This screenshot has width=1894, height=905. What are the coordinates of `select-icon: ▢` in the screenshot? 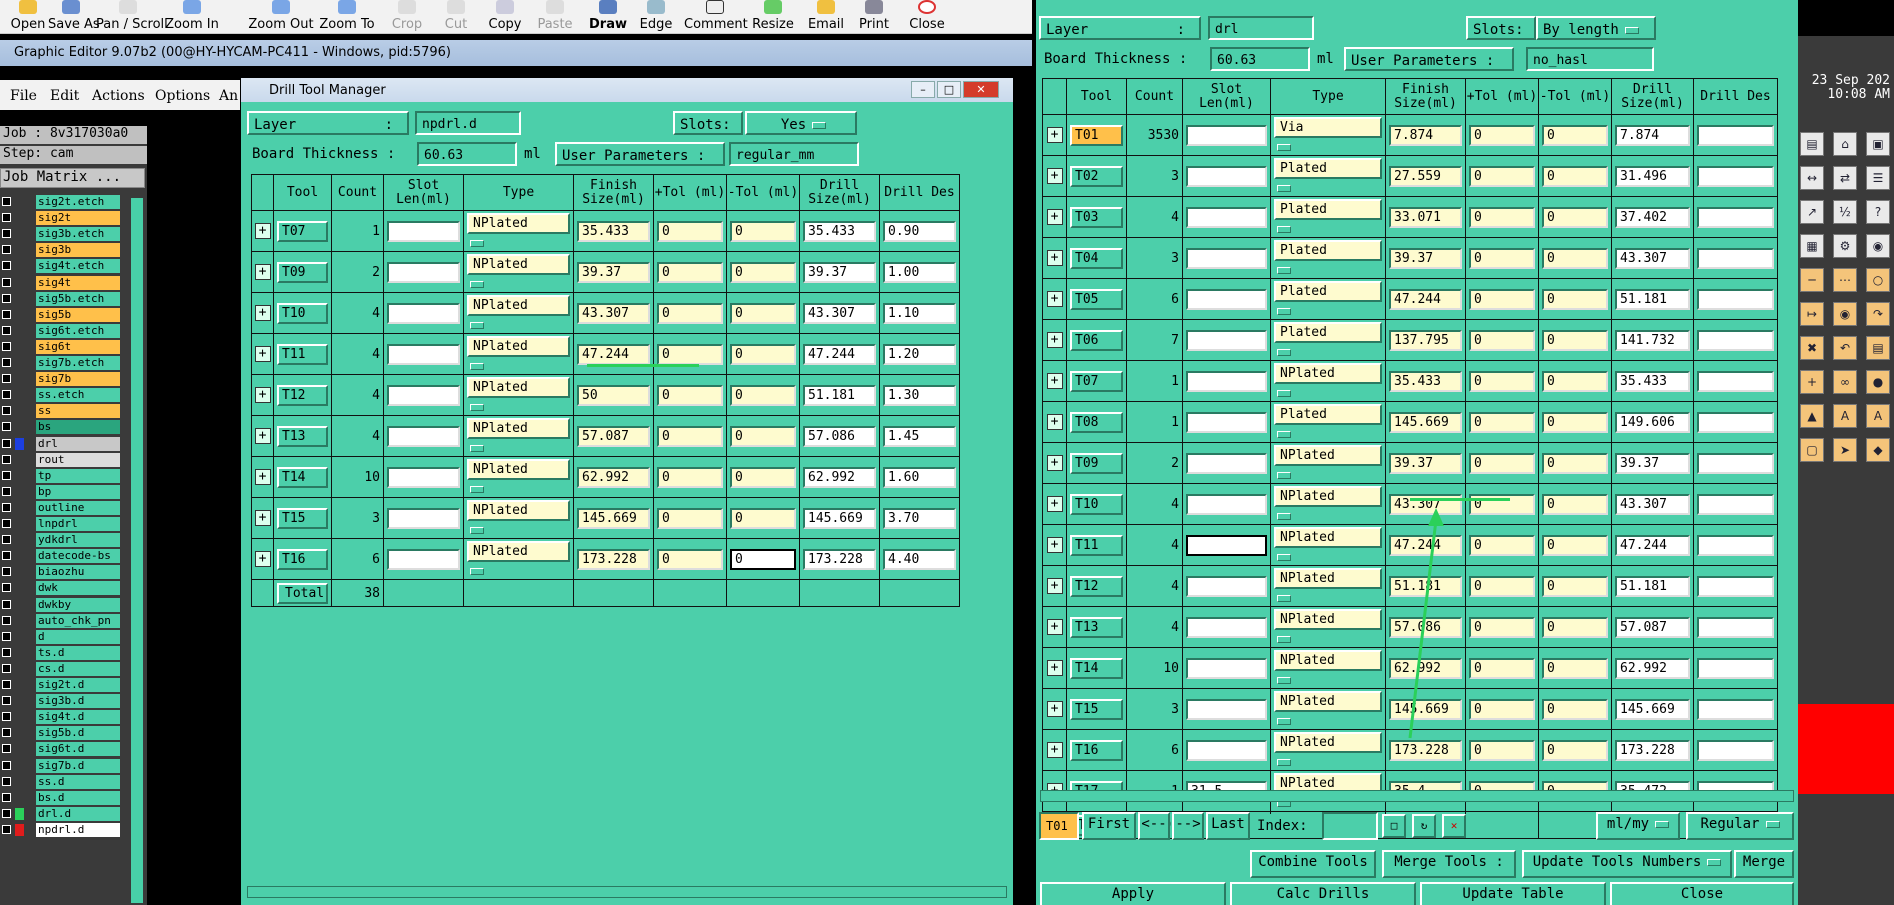 It's located at (1812, 450).